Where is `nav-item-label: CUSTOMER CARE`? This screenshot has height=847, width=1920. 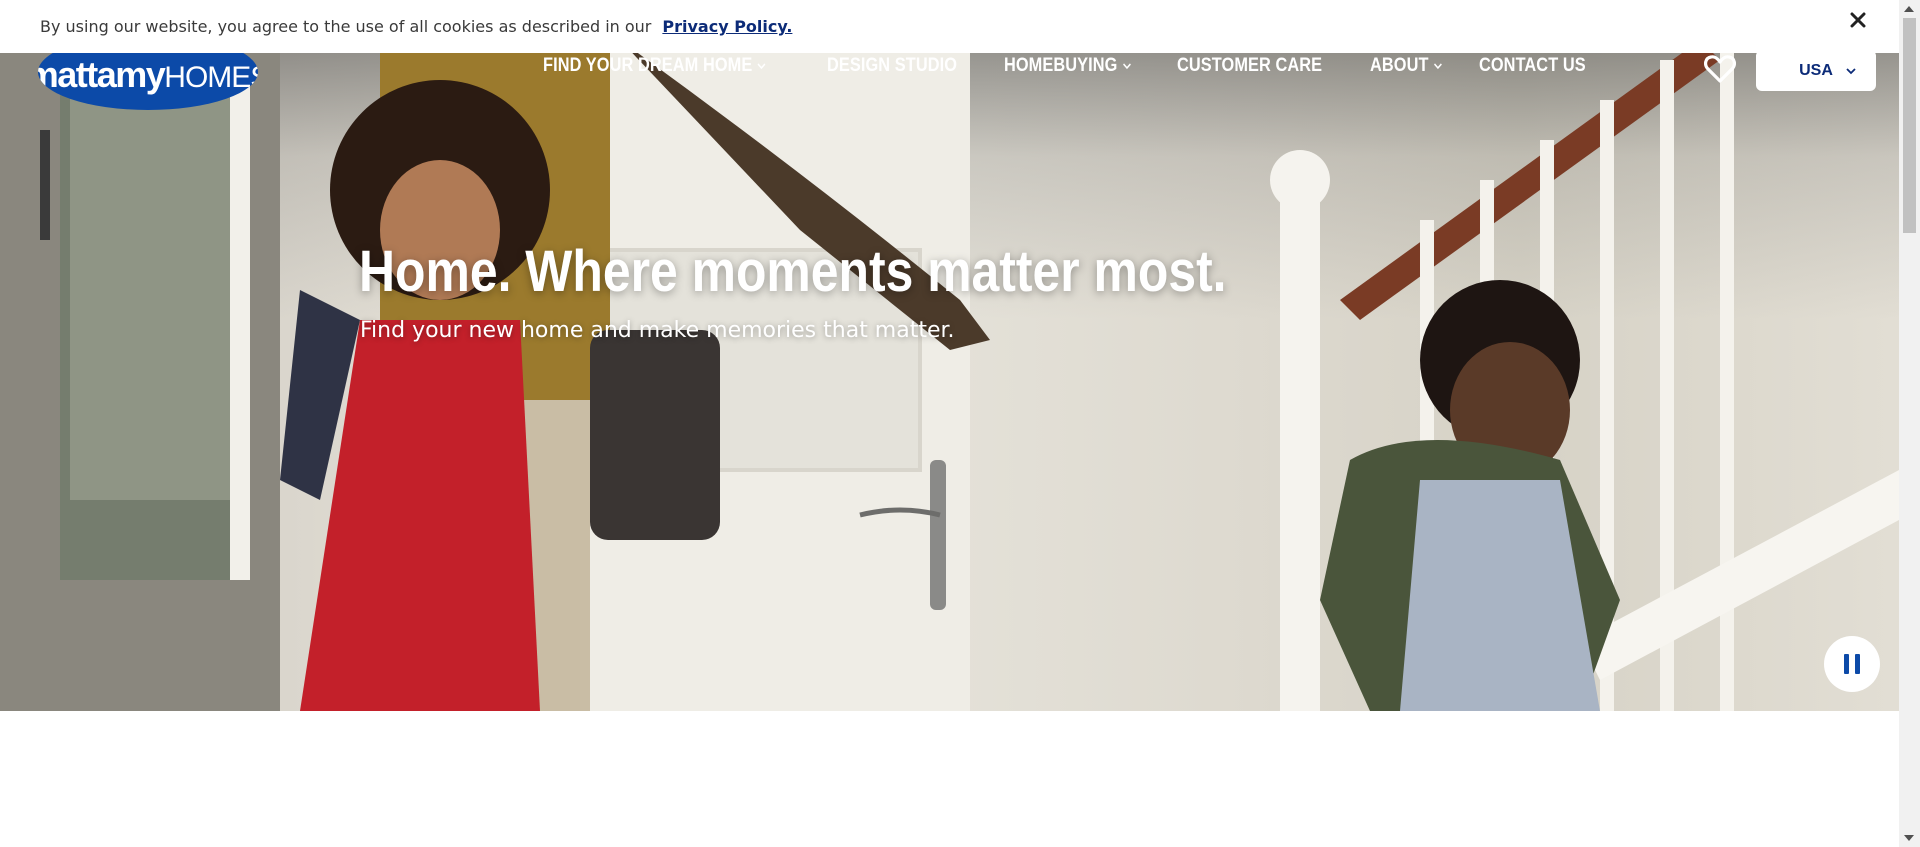 nav-item-label: CUSTOMER CARE is located at coordinates (1249, 65).